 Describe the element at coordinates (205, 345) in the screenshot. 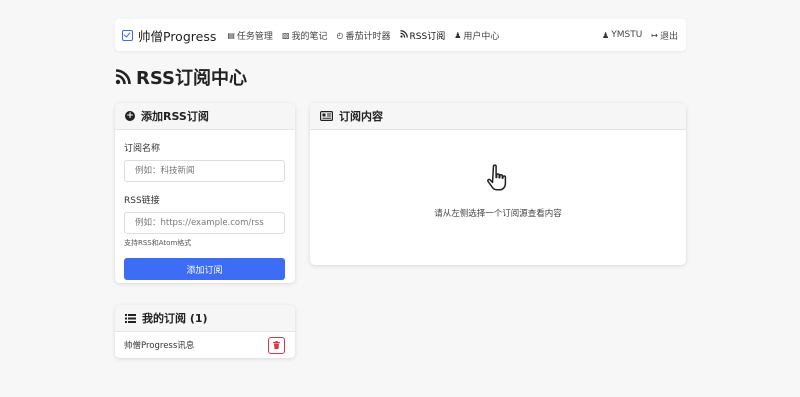

I see `subscription-item: 帅僧Progress讯息` at that location.